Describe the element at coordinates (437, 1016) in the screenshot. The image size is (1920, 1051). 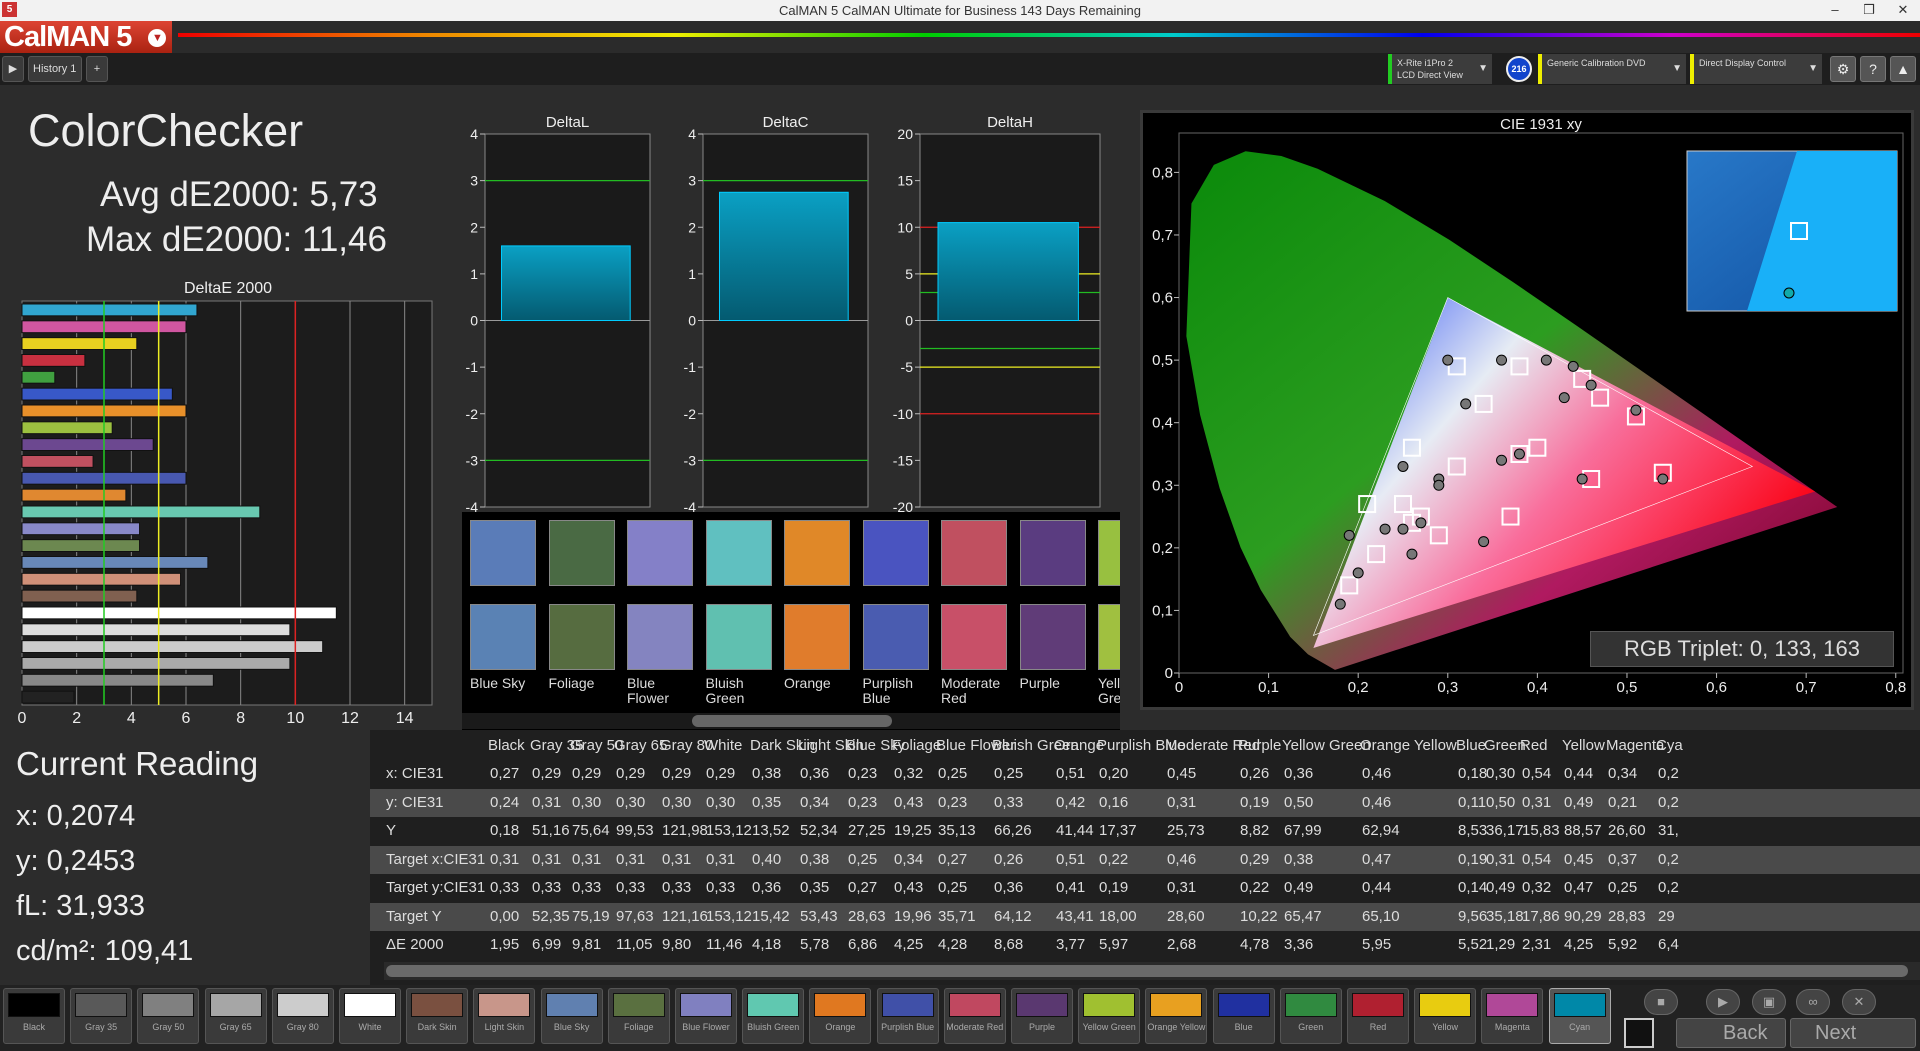
I see `patch-button-dark-skin: Dark Skin` at that location.